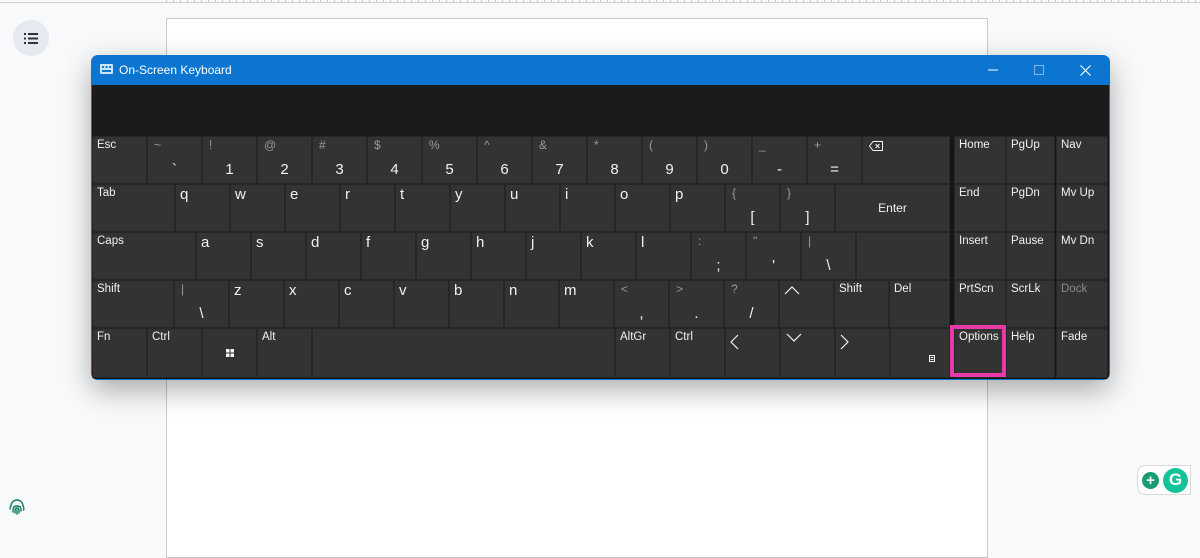 The height and width of the screenshot is (558, 1200). What do you see at coordinates (752, 208) in the screenshot?
I see `key-left-bracket: {[` at bounding box center [752, 208].